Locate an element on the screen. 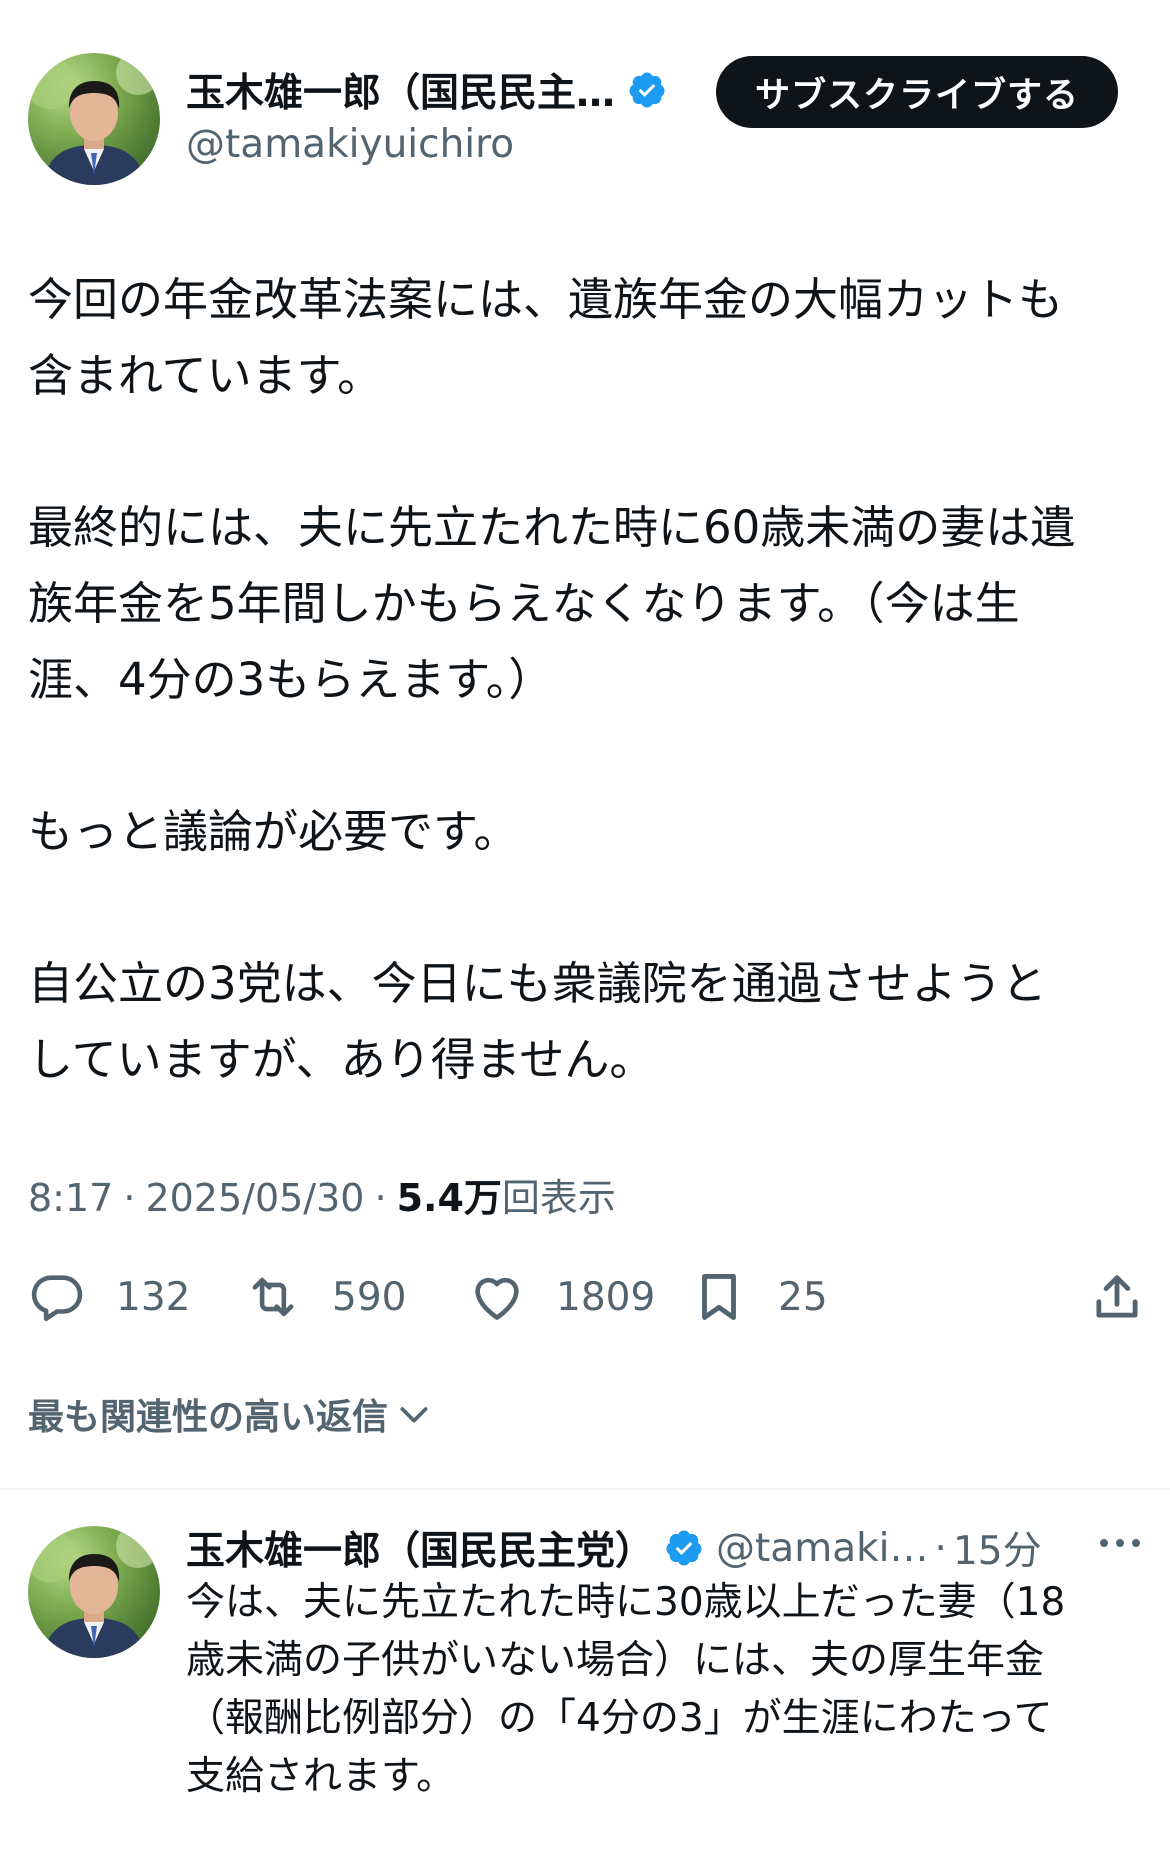  replies-sort-dropdown: 最も関連性の高い返信 is located at coordinates (231, 1414).